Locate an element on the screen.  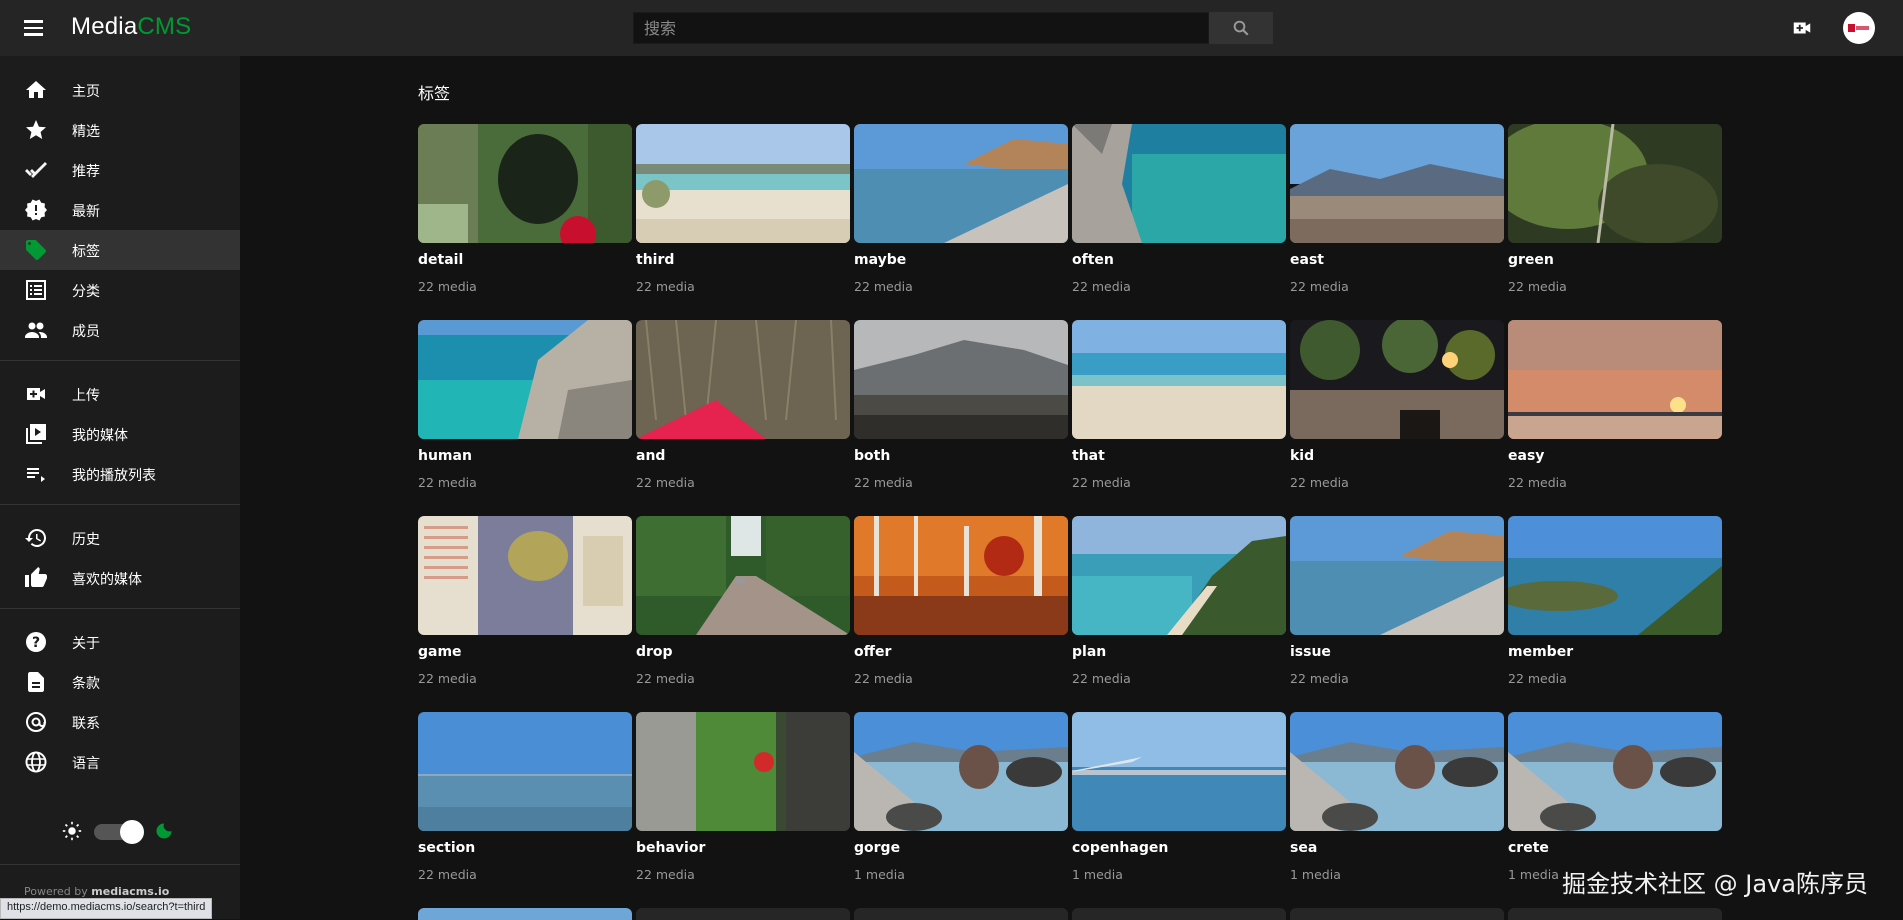
tag-card: that 22 media is located at coordinates (1179, 405).